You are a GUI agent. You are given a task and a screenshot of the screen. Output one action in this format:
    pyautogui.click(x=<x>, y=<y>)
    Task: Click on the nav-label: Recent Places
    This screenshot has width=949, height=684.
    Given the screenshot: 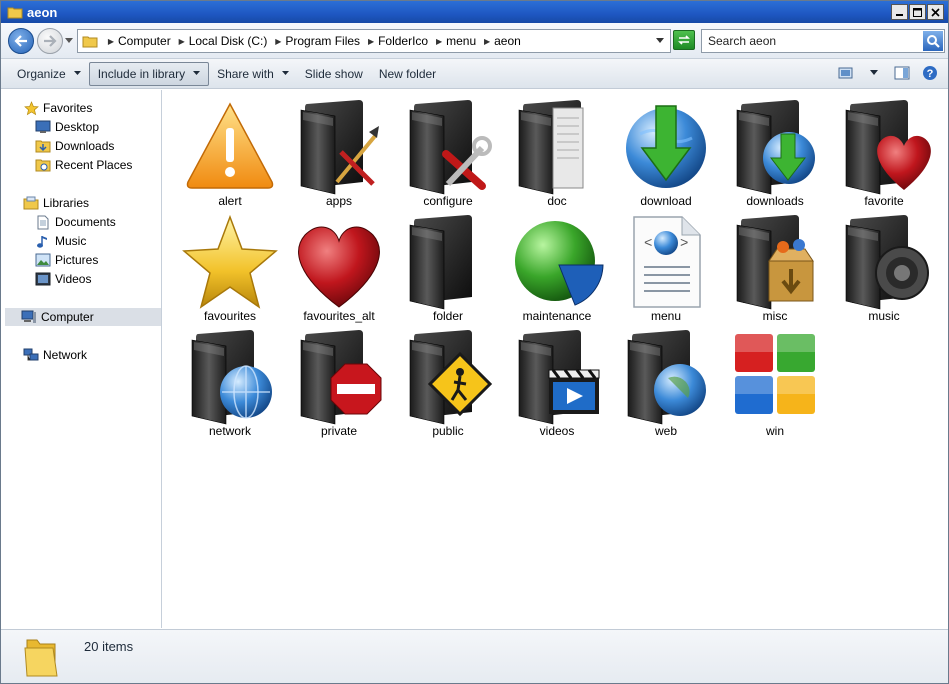 What is the action you would take?
    pyautogui.click(x=94, y=165)
    